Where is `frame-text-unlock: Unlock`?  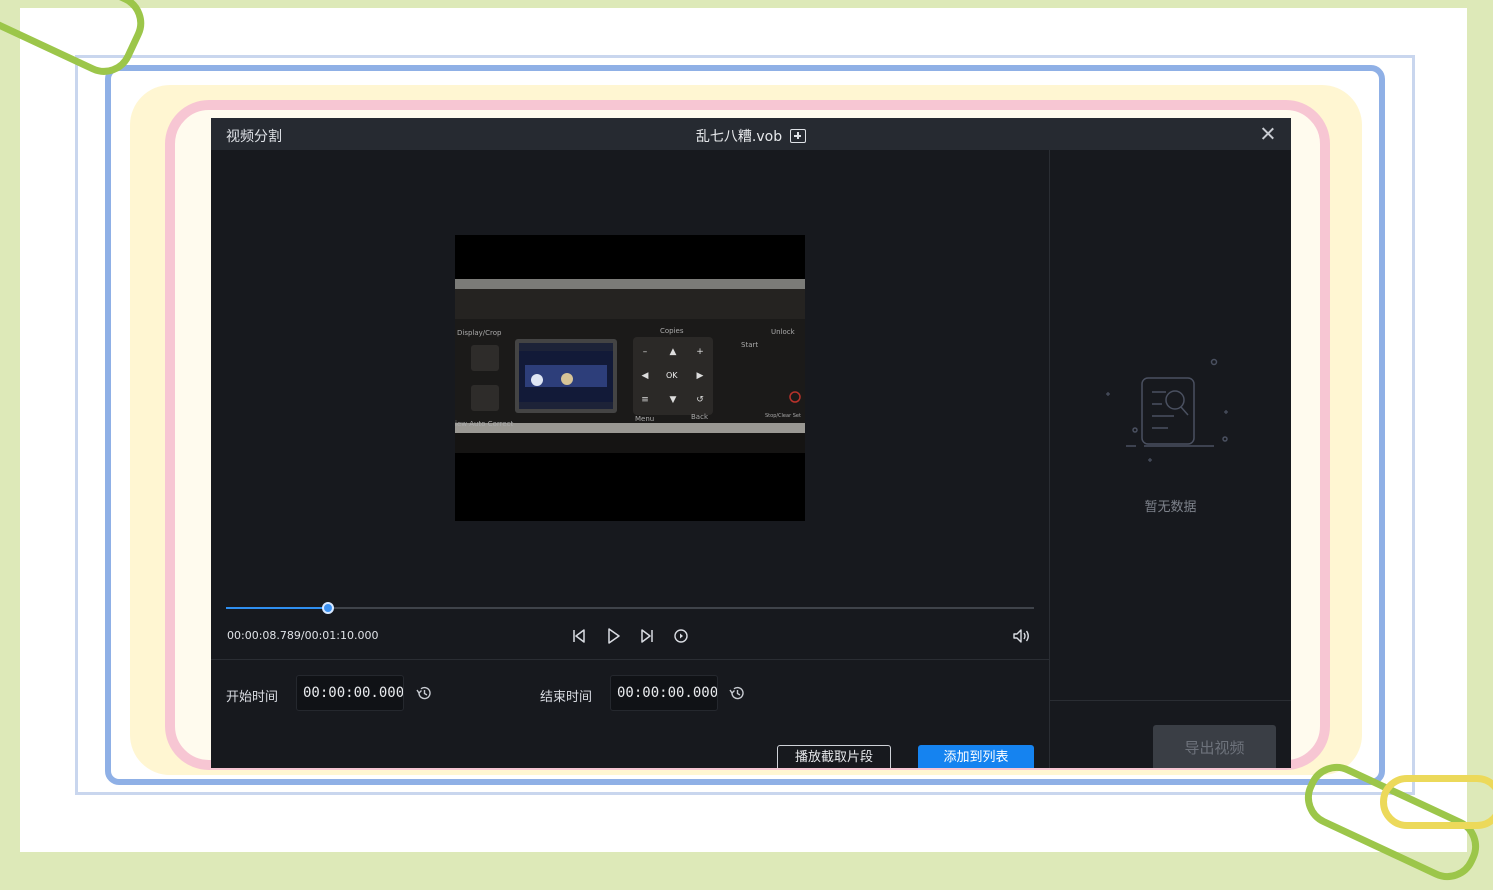
frame-text-unlock: Unlock is located at coordinates (783, 332).